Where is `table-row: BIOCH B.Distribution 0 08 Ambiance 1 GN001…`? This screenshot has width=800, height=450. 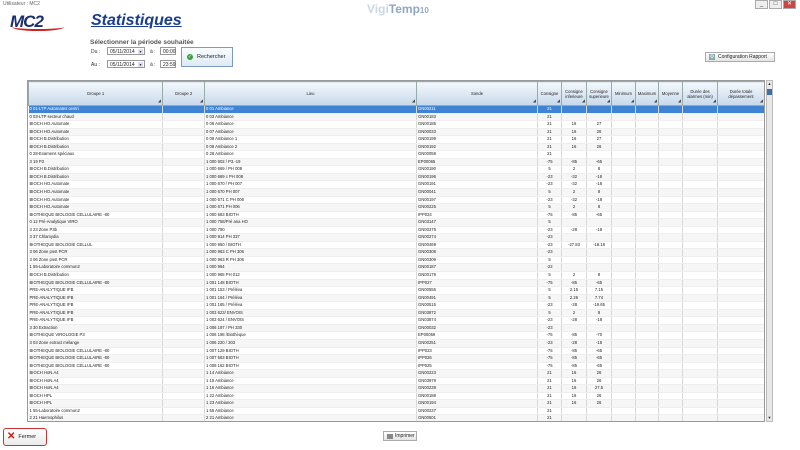 table-row: BIOCH B.Distribution 0 08 Ambiance 1 GN001… is located at coordinates (396, 139).